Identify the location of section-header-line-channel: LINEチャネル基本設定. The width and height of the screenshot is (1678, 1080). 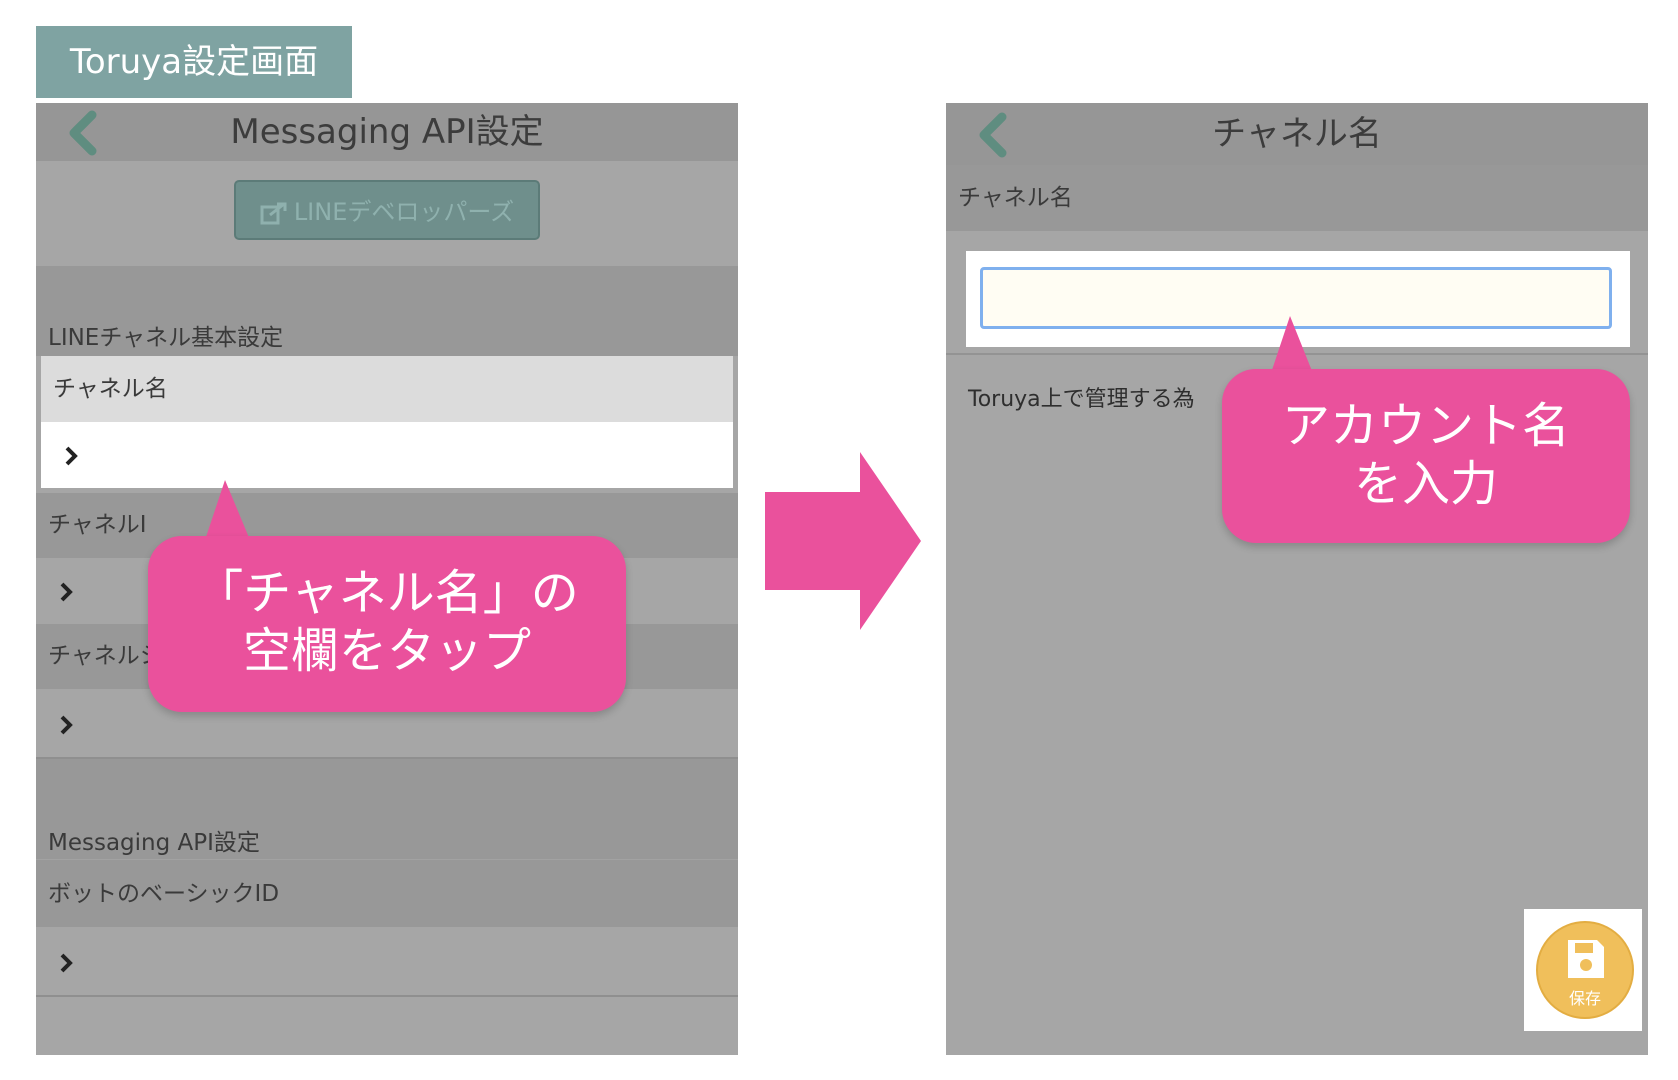
(387, 311).